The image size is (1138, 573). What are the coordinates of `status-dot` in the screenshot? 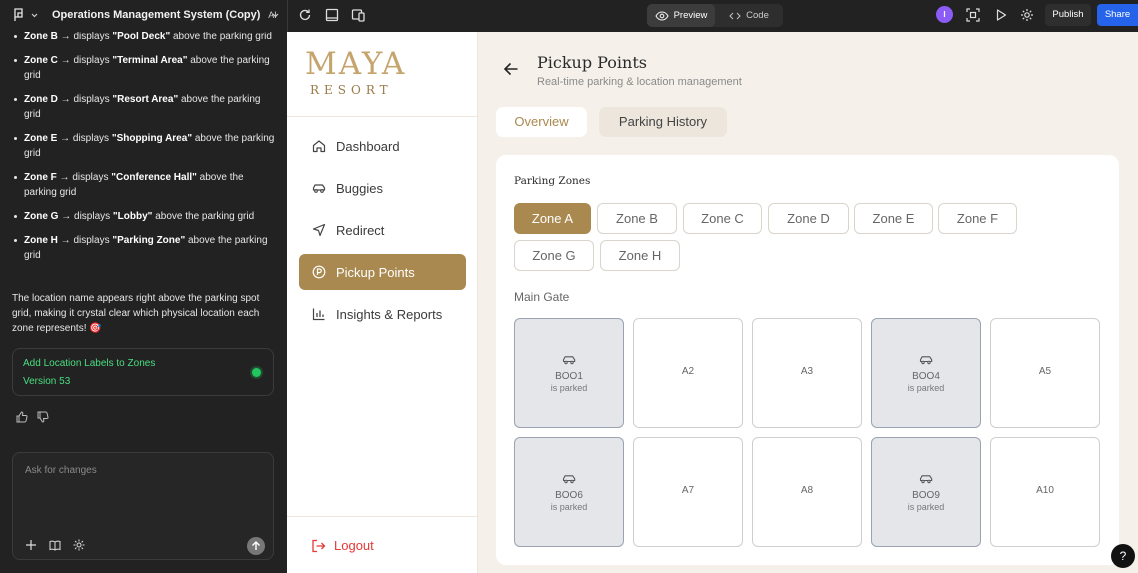 It's located at (256, 372).